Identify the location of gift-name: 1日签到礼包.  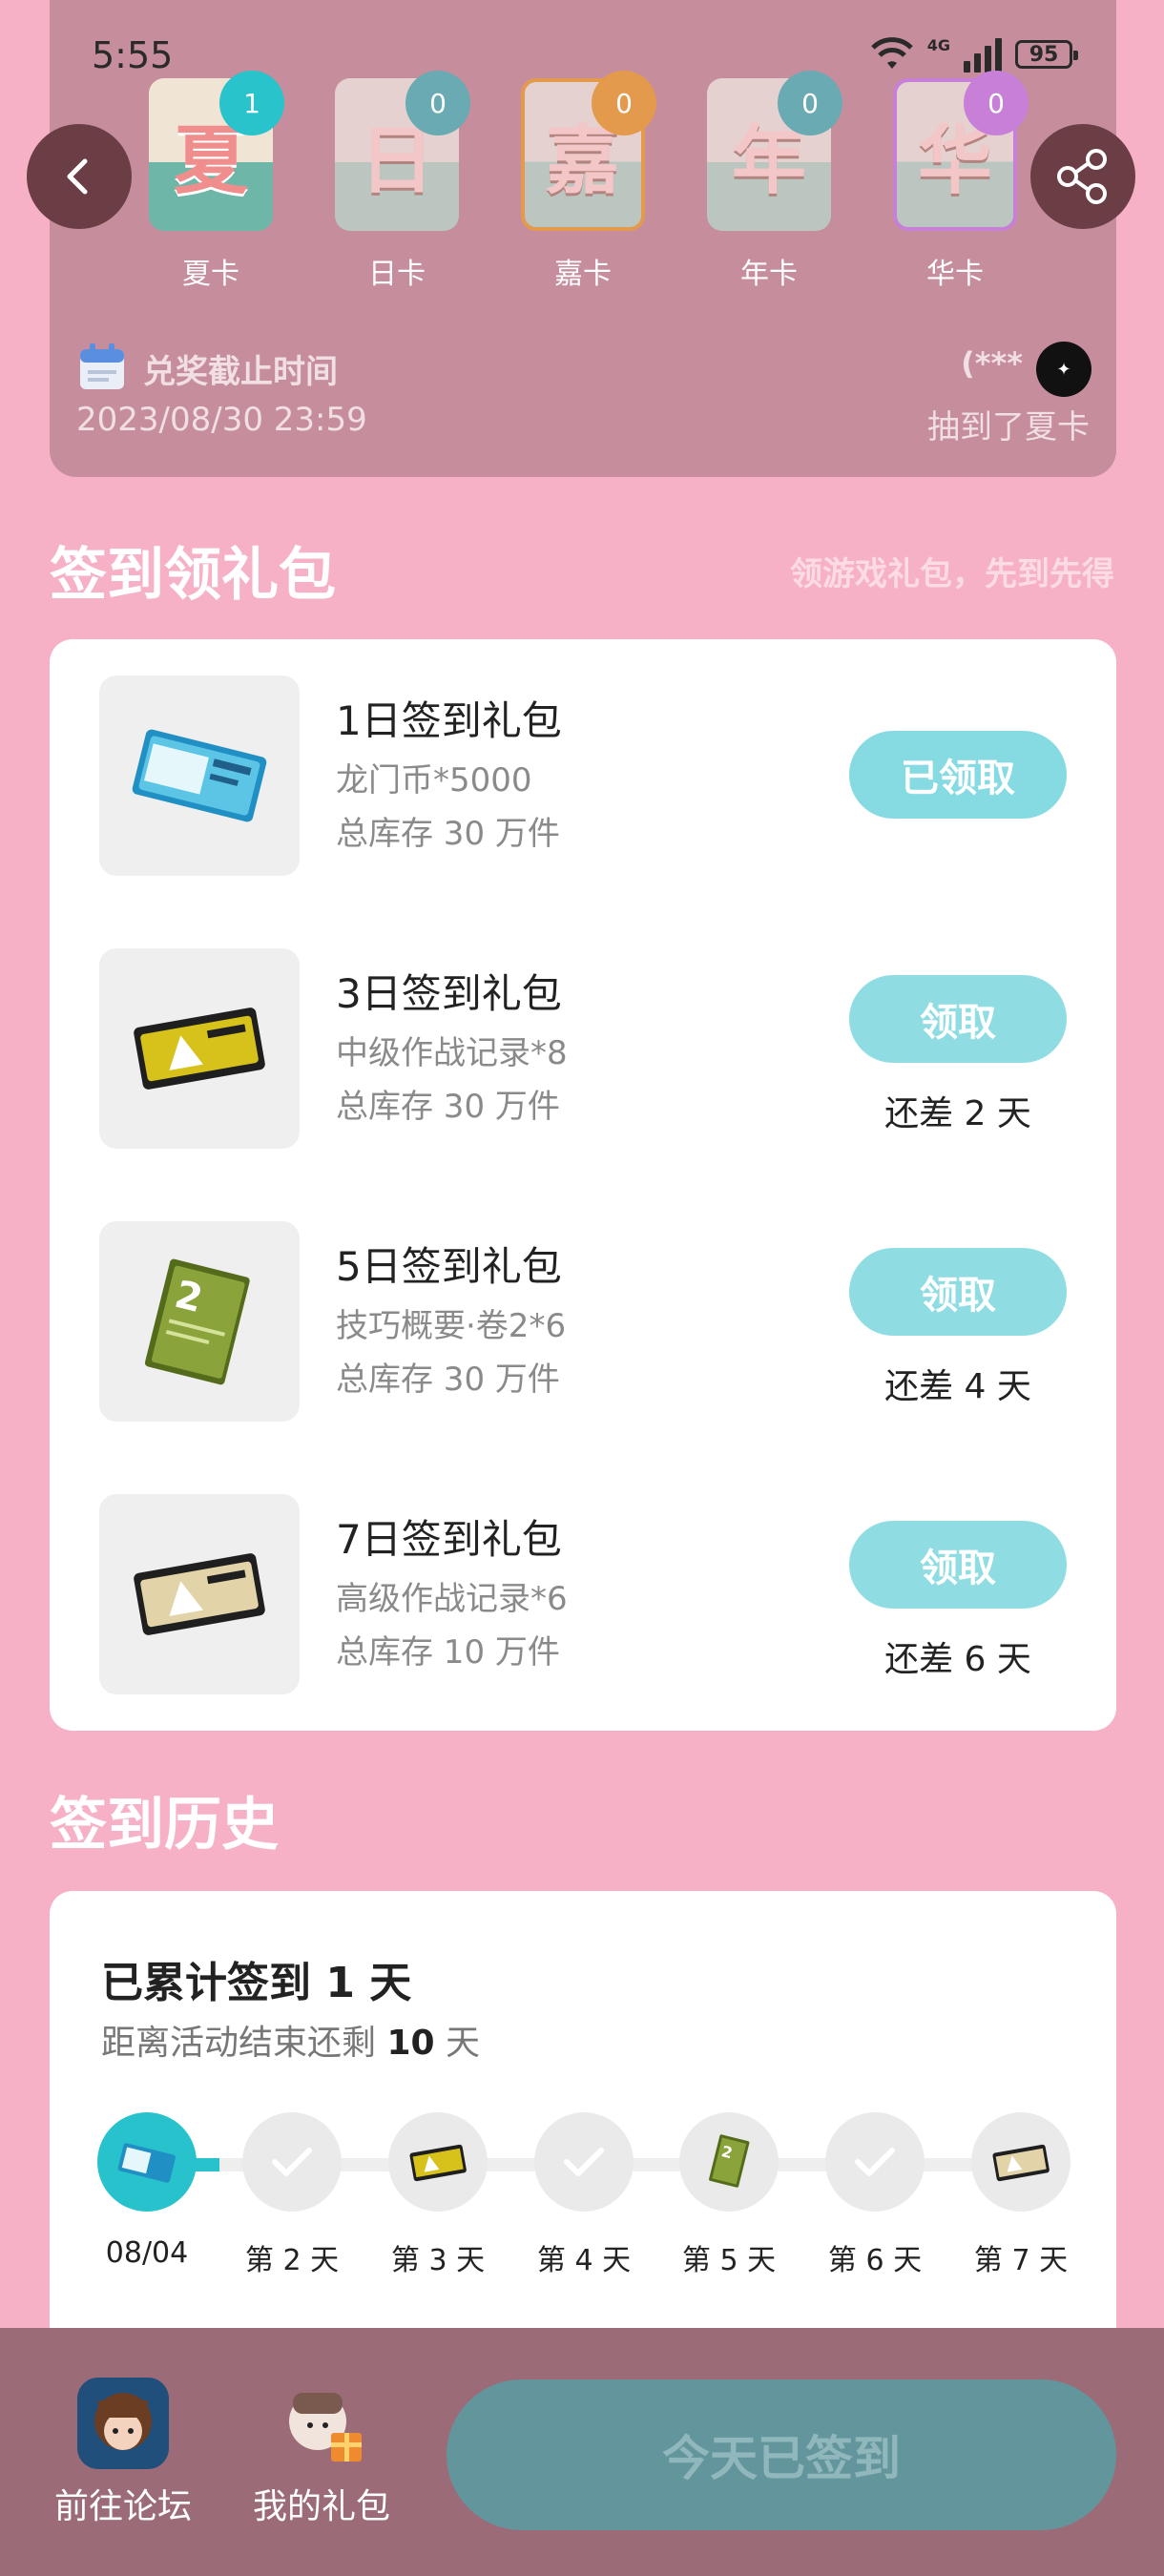
(449, 720).